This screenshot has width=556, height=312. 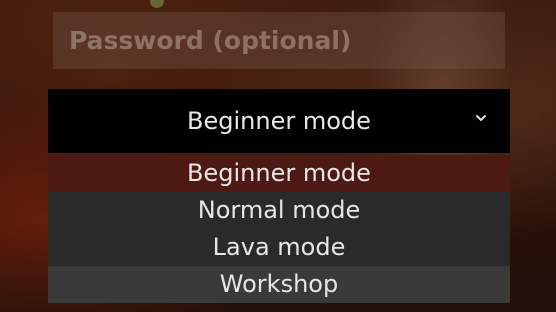 What do you see at coordinates (279, 210) in the screenshot?
I see `mode-option-normal: Normal mode` at bounding box center [279, 210].